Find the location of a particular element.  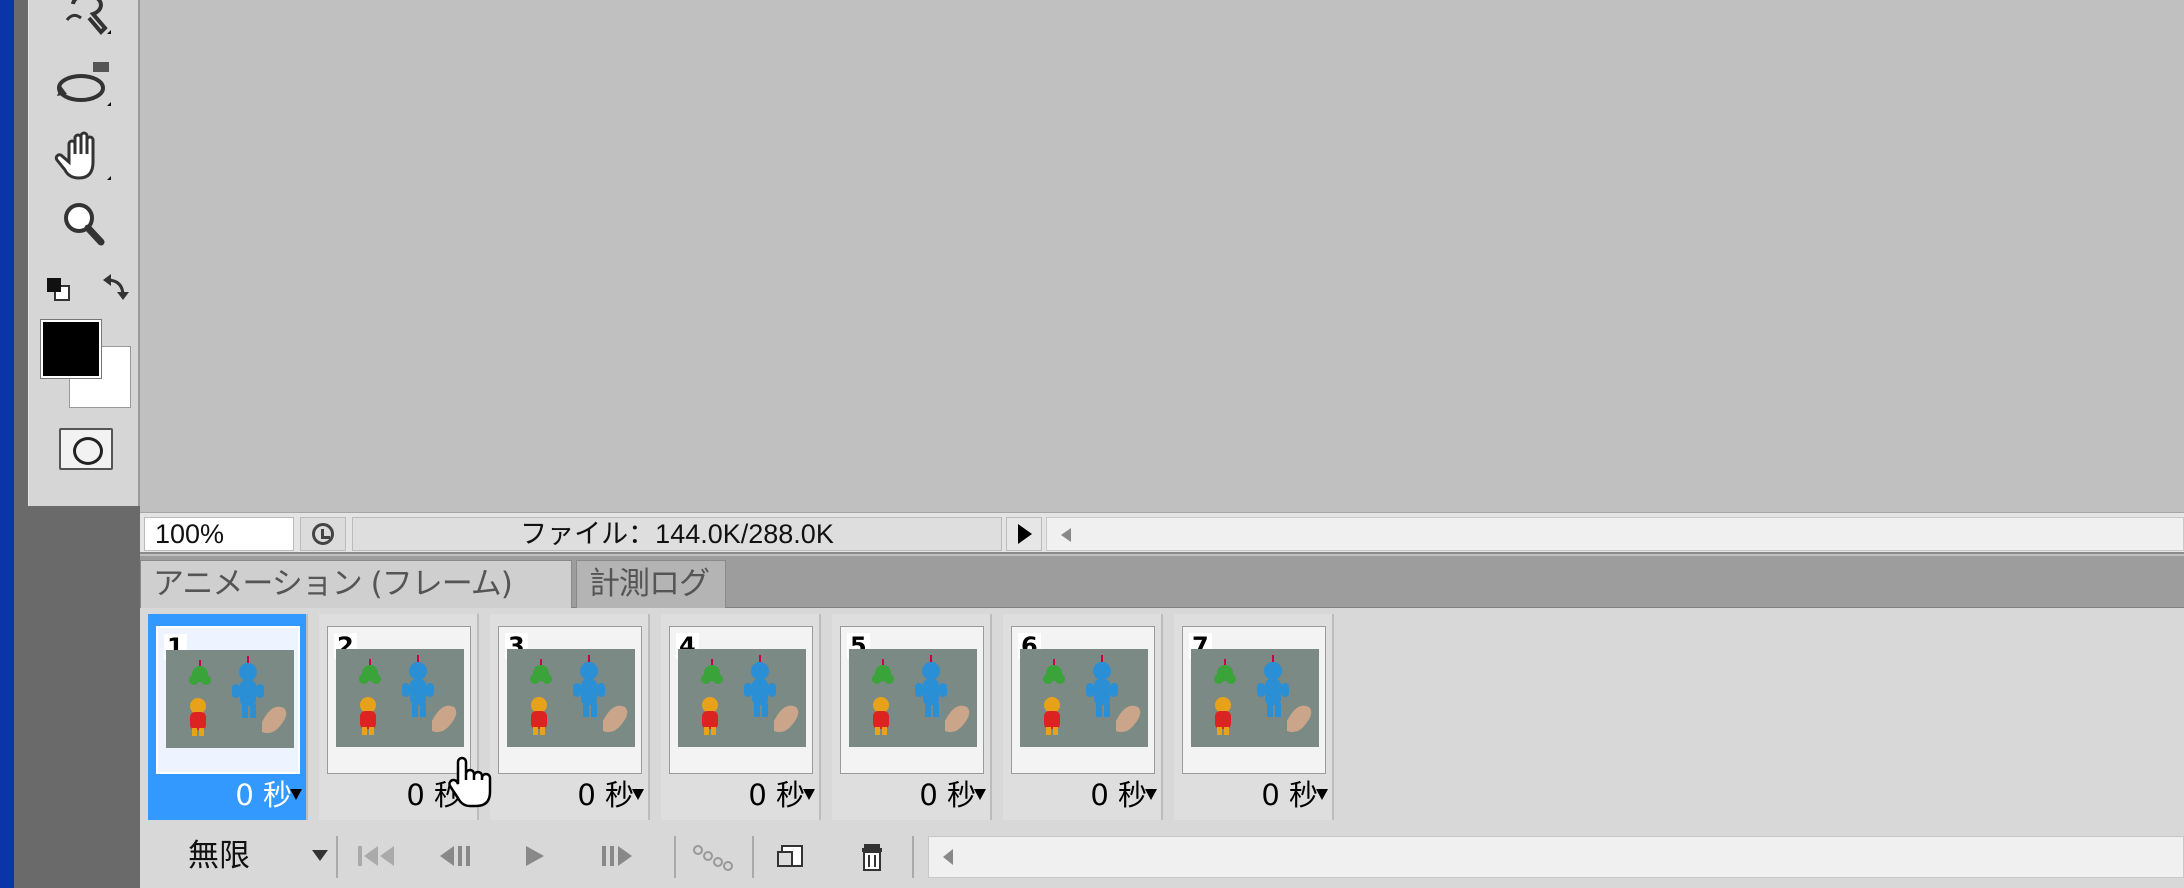

new-frame-icon is located at coordinates (792, 856).